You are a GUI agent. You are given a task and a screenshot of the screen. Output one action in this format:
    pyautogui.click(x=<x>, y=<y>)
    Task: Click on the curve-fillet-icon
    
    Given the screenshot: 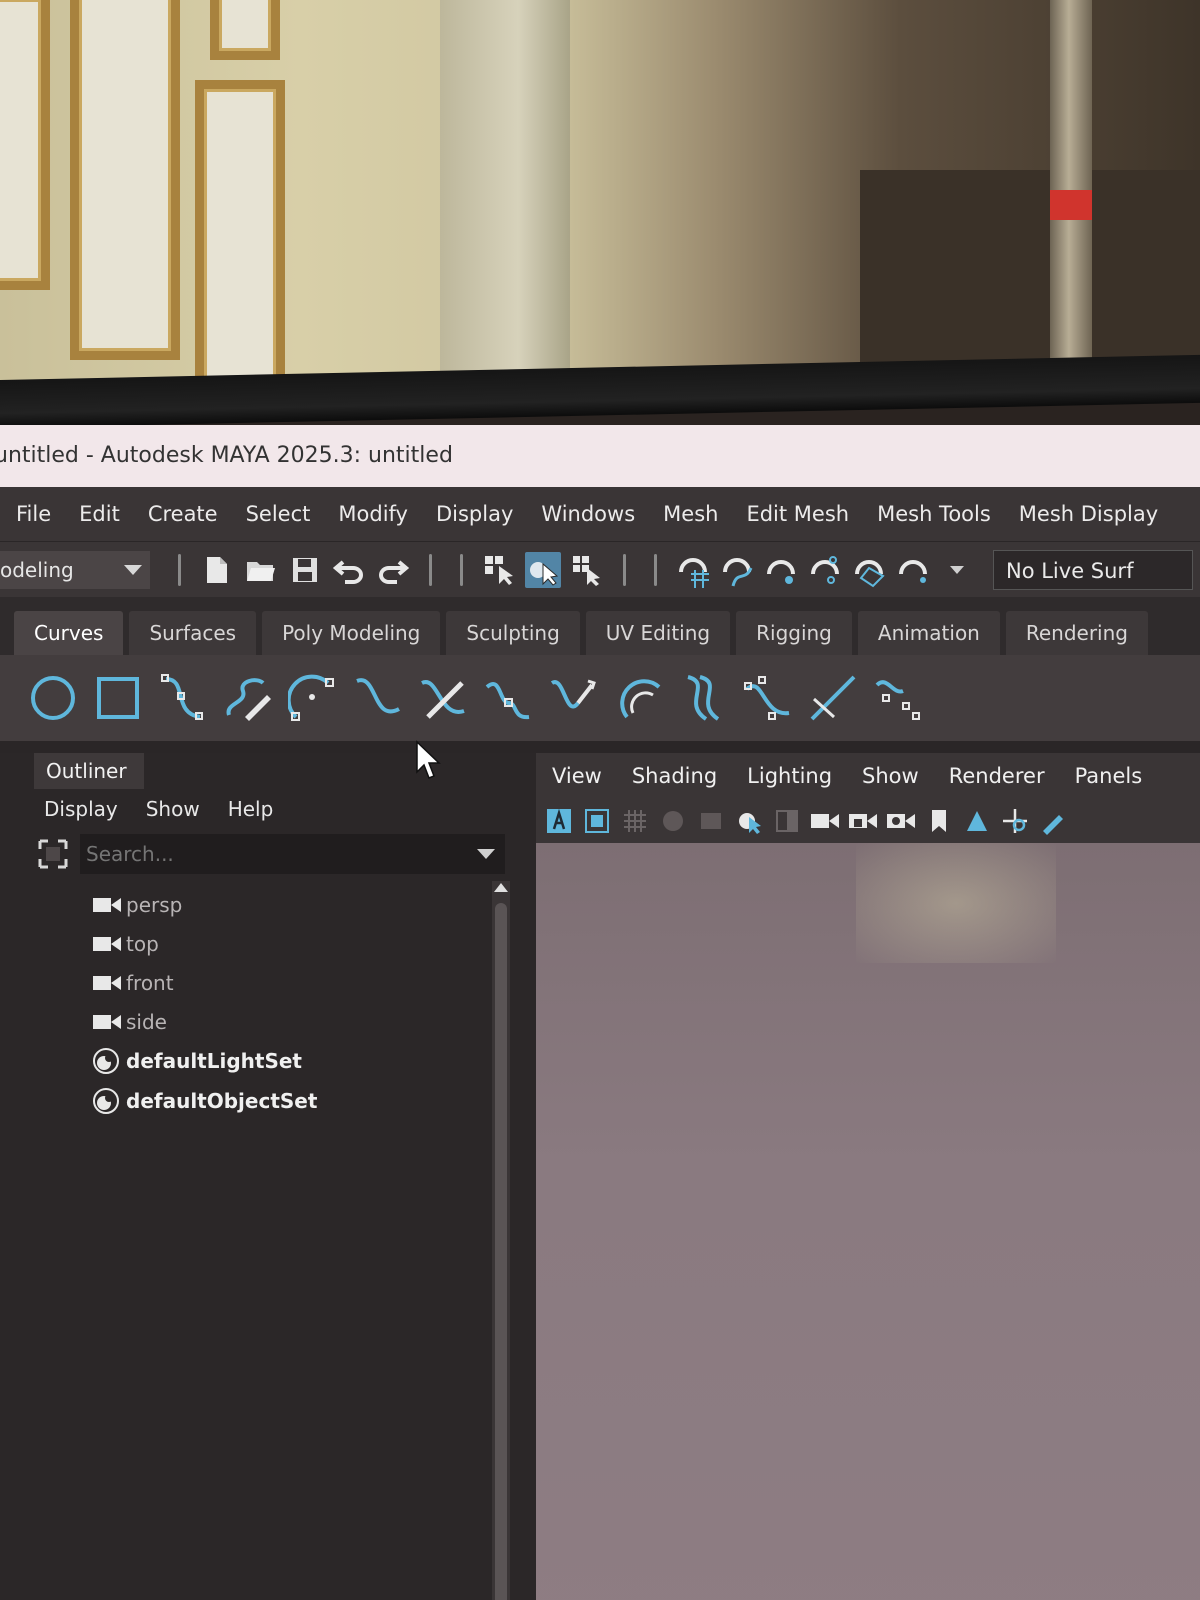 What is the action you would take?
    pyautogui.click(x=638, y=698)
    